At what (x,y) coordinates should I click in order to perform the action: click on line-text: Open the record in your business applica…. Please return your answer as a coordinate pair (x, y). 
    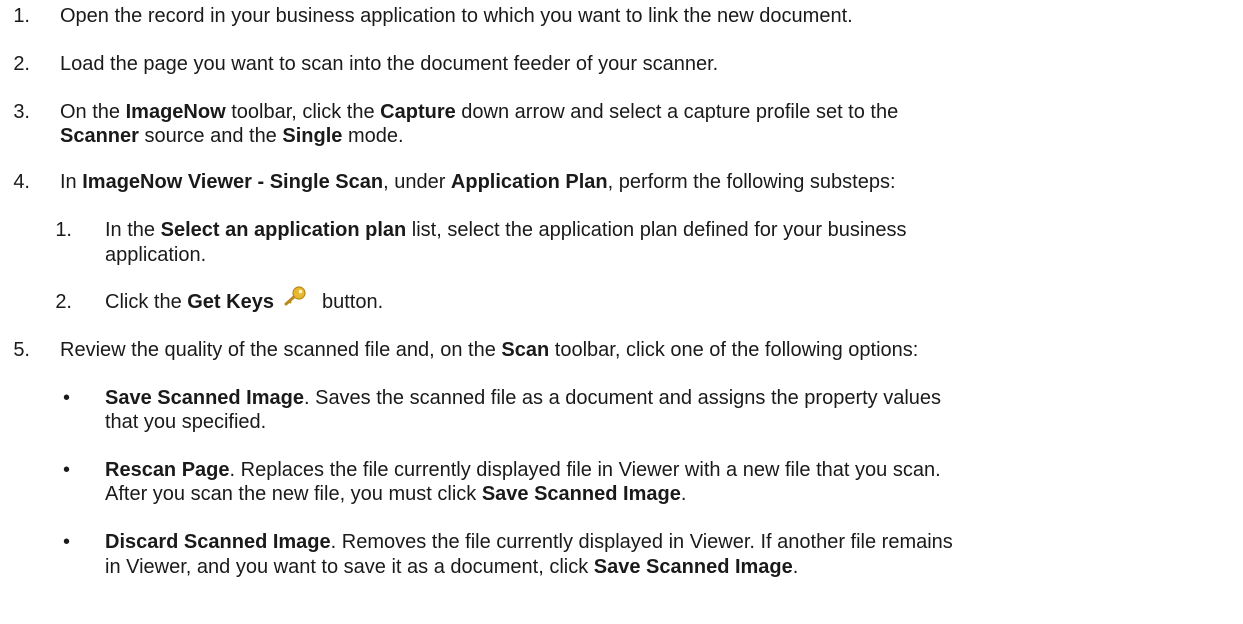
    Looking at the image, I should click on (456, 16).